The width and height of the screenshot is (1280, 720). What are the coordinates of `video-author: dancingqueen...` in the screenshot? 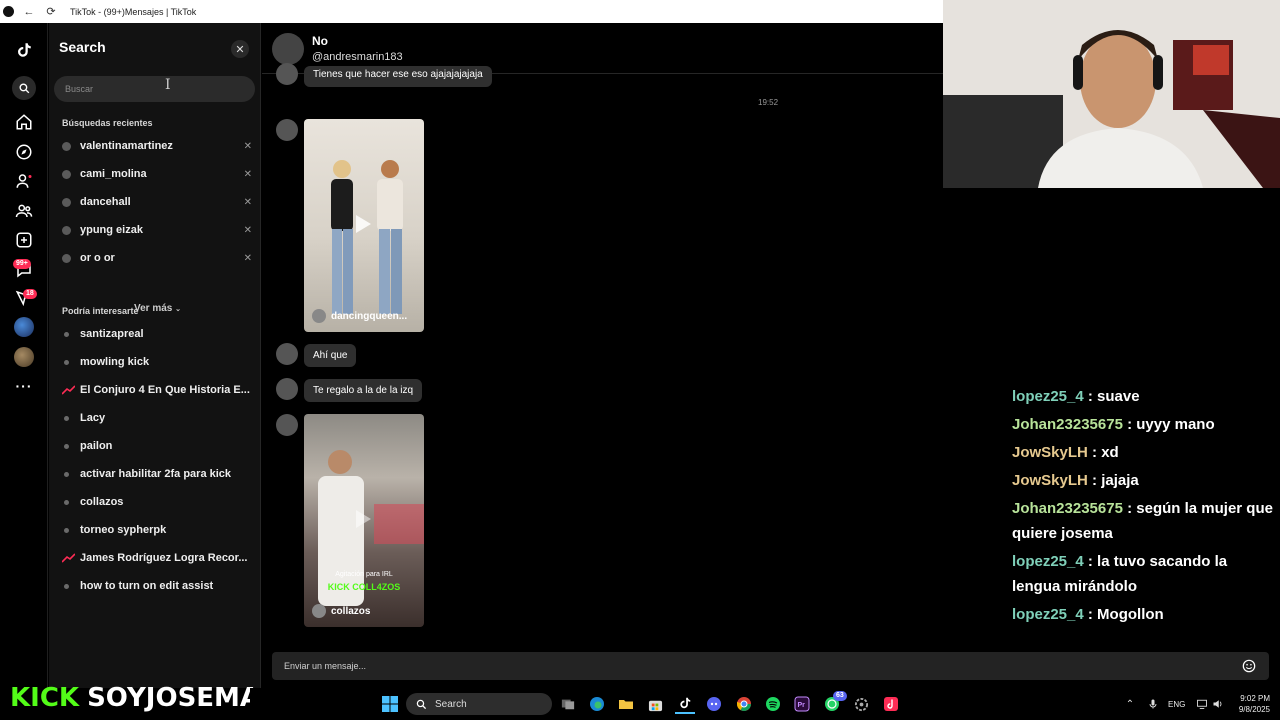 It's located at (359, 316).